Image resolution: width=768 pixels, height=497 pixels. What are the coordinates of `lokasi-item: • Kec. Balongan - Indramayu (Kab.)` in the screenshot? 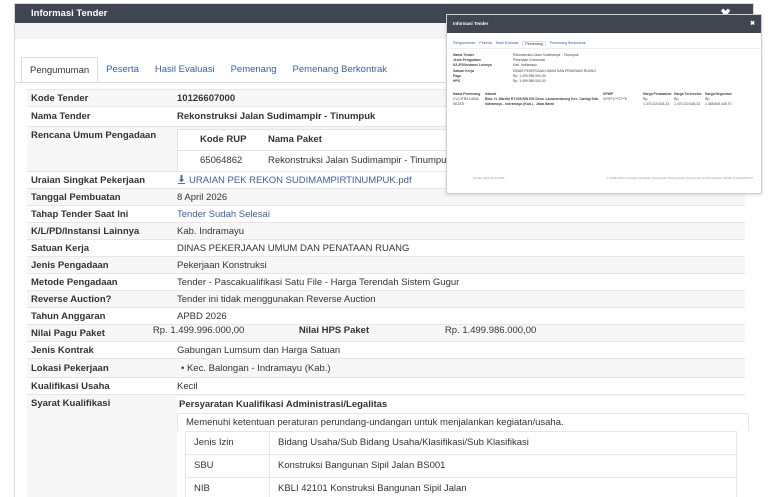 It's located at (256, 368).